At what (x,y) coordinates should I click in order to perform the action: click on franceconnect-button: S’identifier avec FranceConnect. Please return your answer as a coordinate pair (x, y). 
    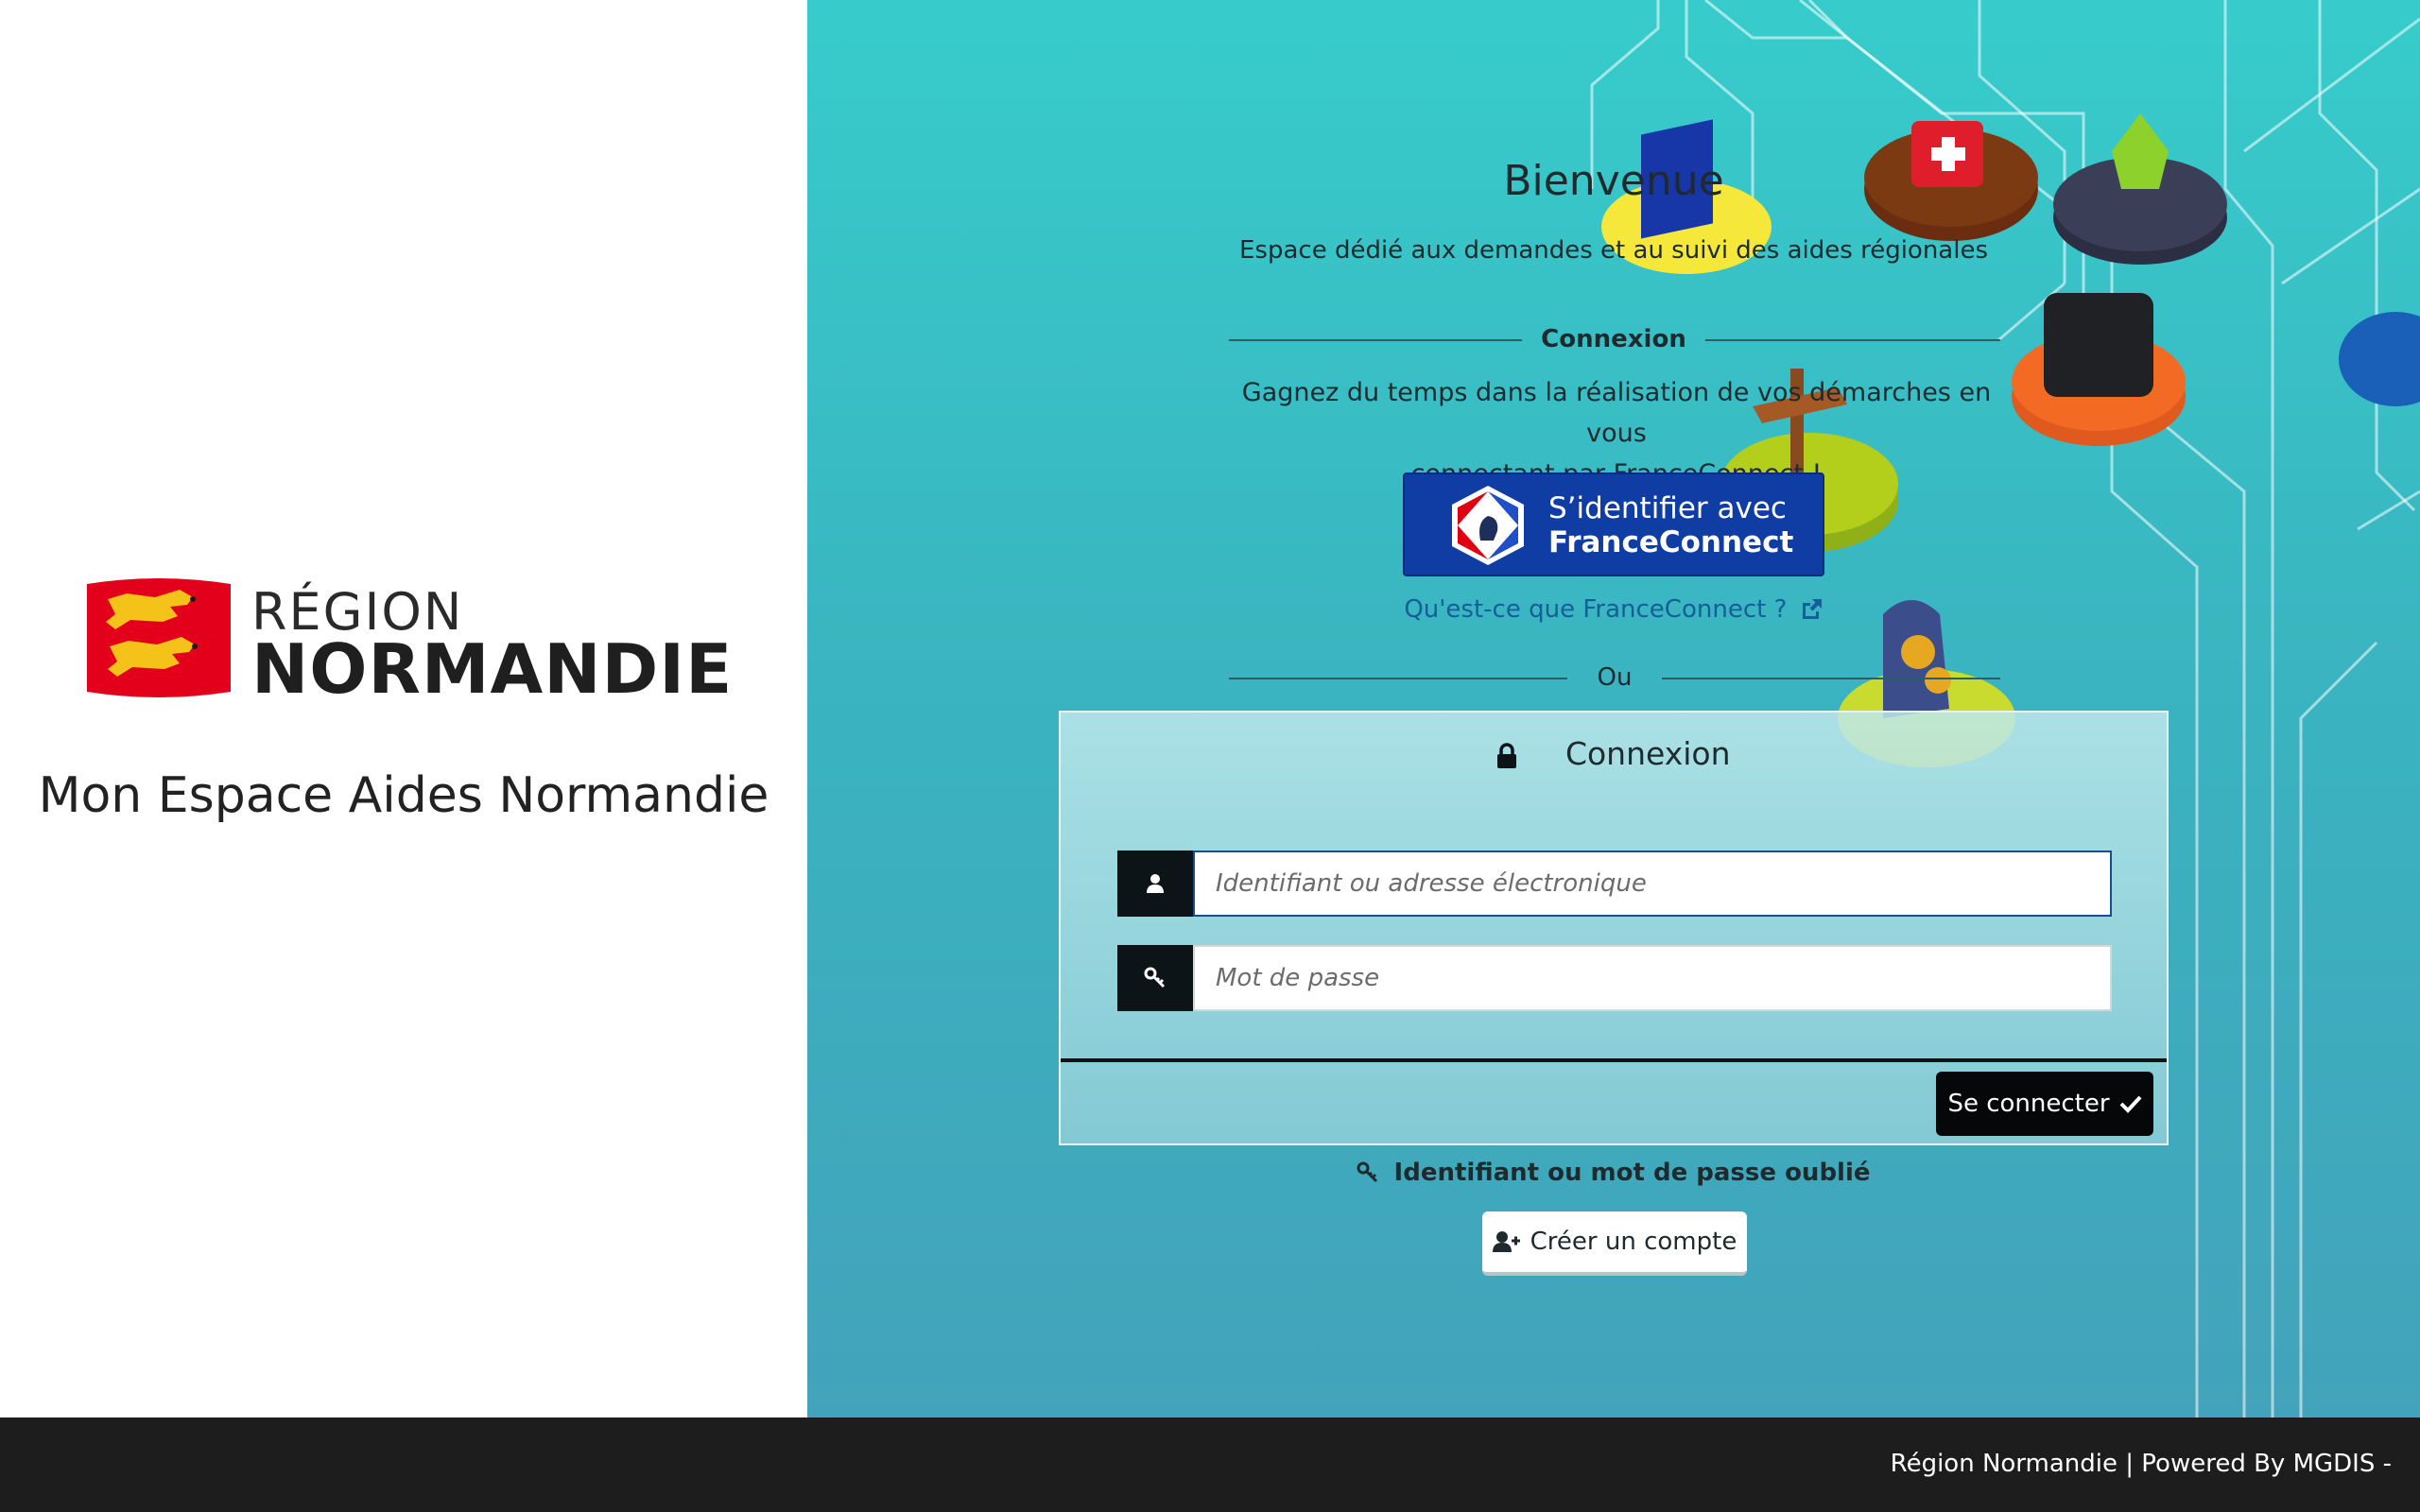
    Looking at the image, I should click on (1613, 524).